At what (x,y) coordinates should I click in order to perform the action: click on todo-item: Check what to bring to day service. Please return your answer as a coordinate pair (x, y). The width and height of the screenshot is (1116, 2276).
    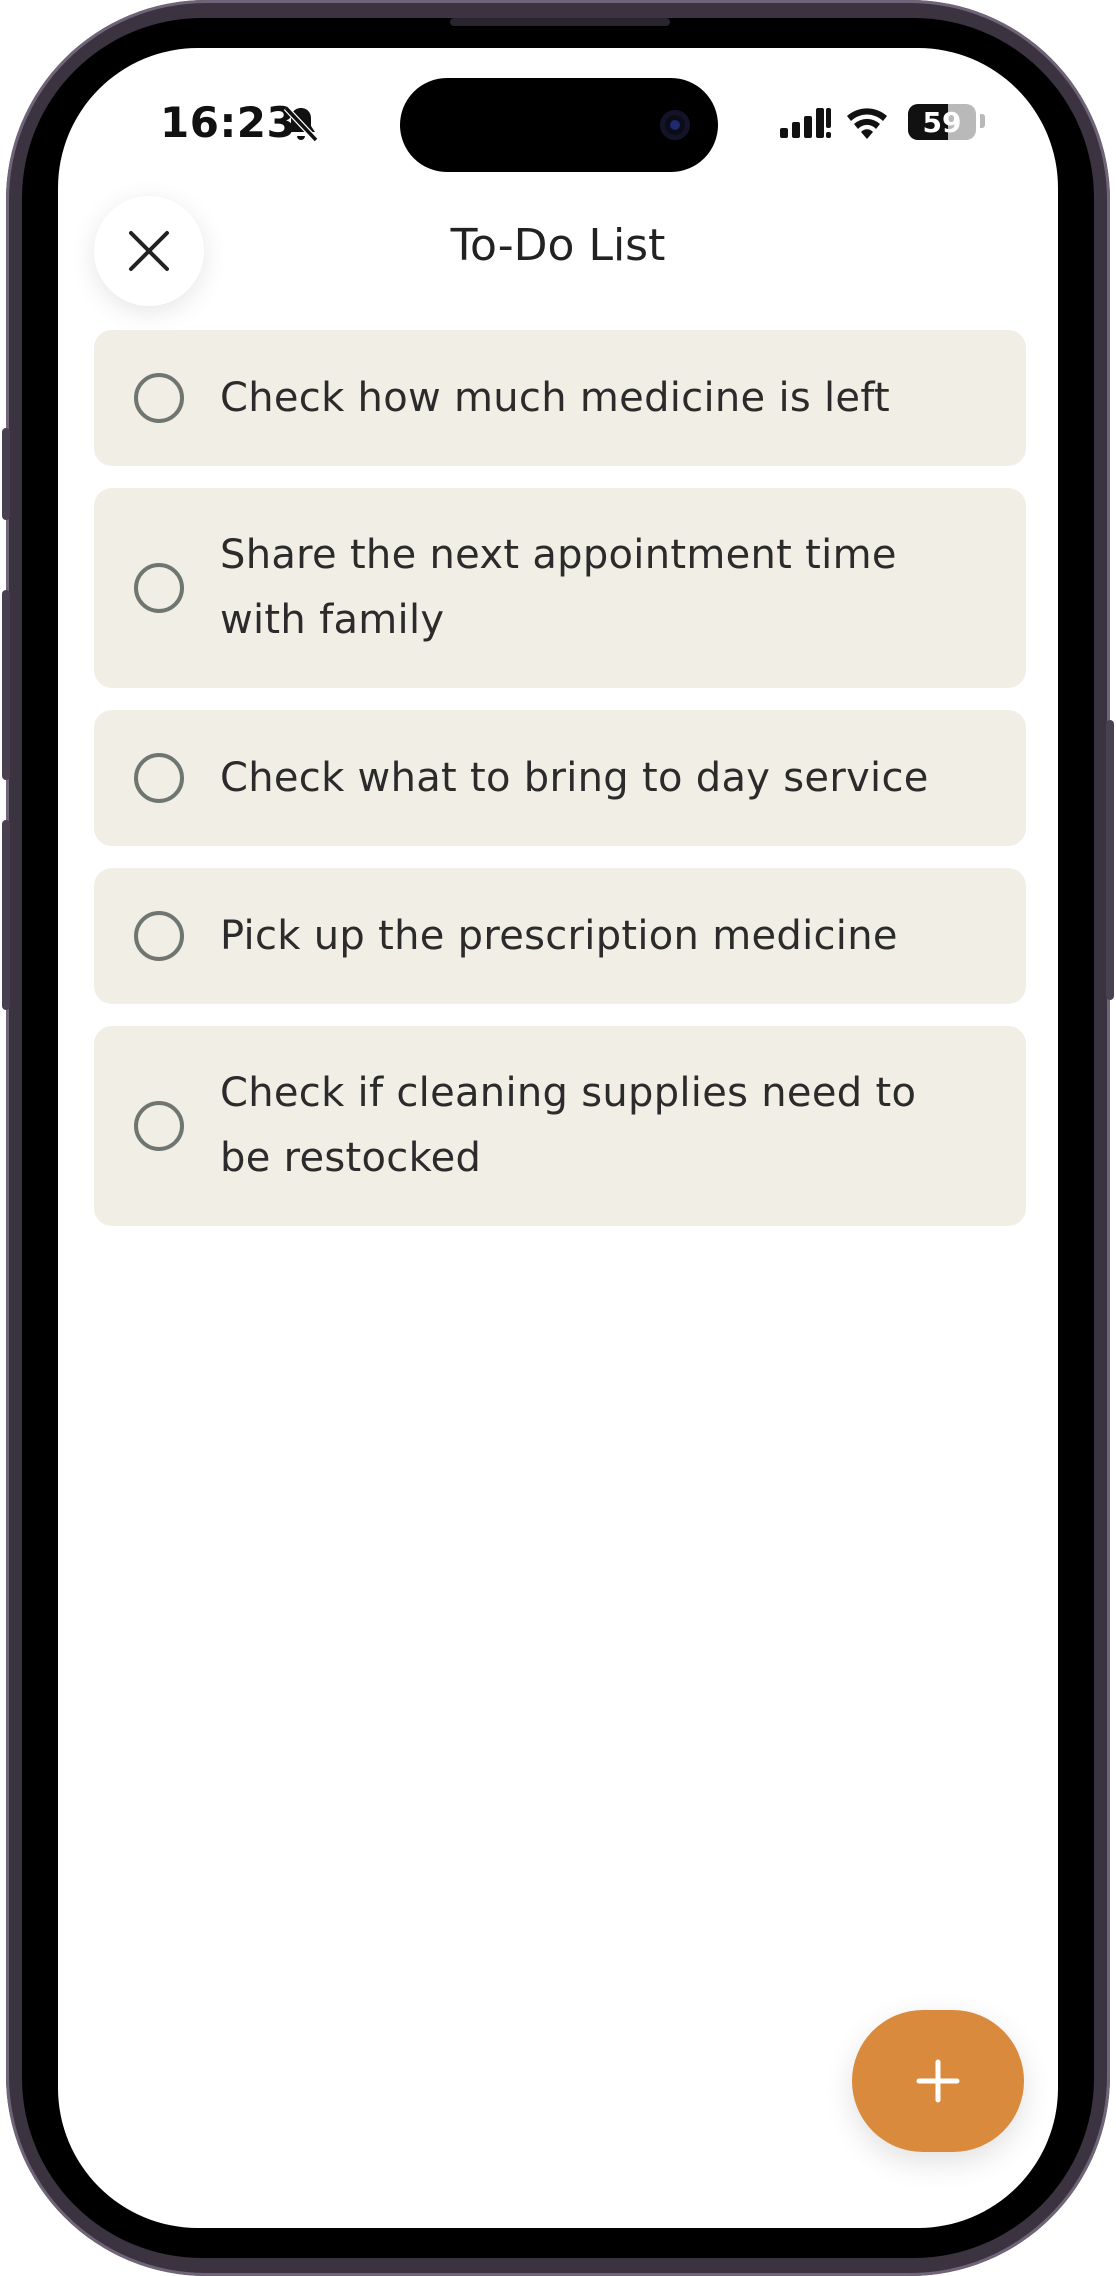
    Looking at the image, I should click on (560, 778).